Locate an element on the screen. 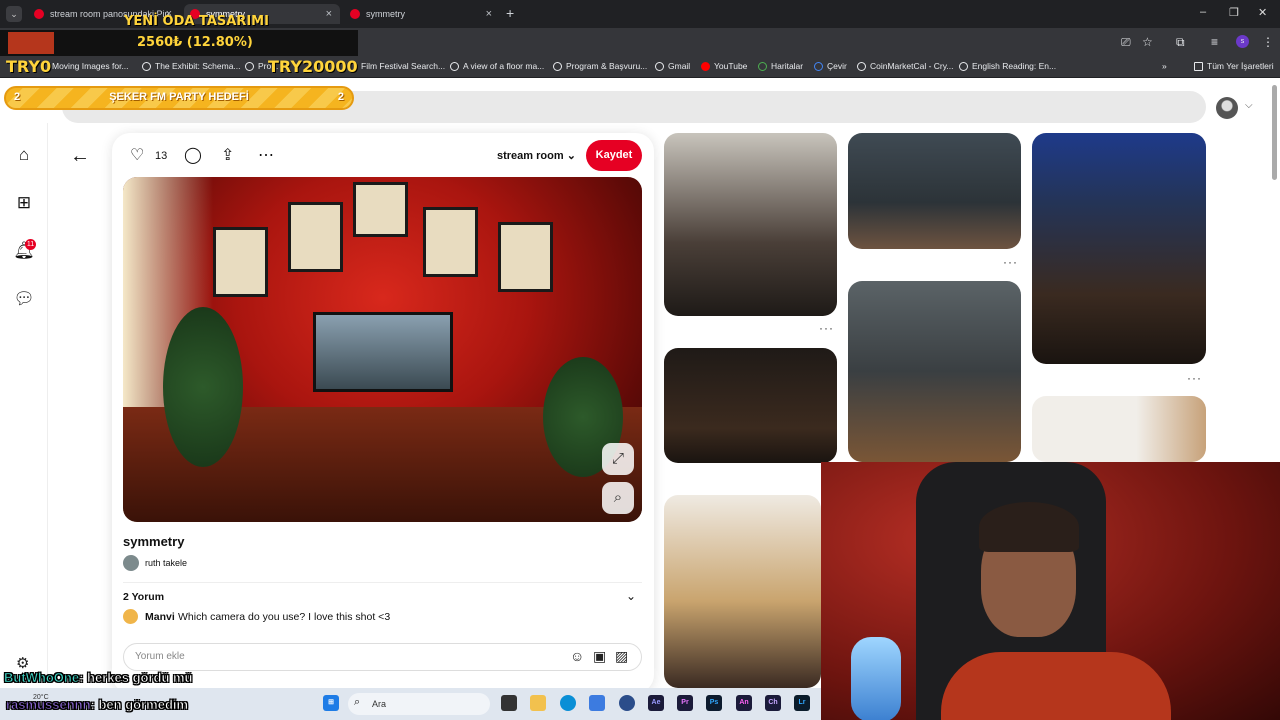  tab-symmetry: symmetry × is located at coordinates (422, 14).